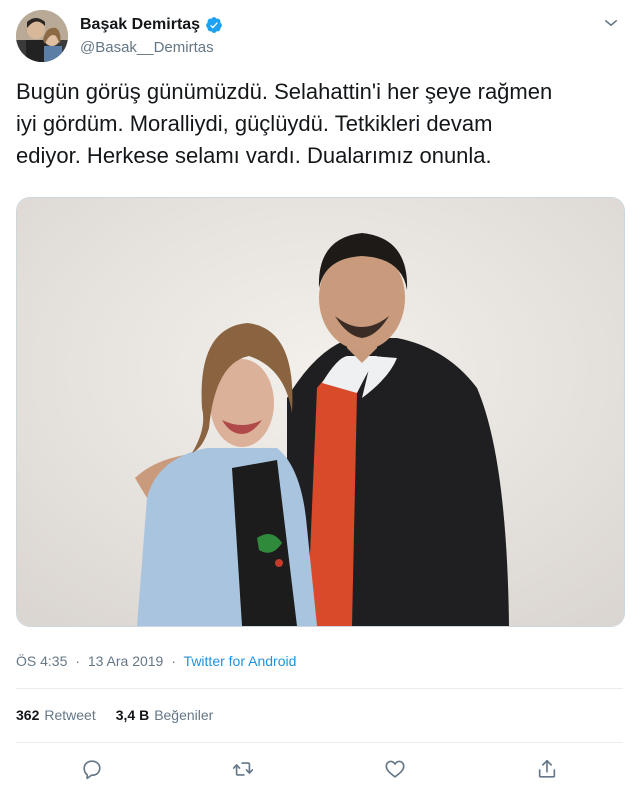 Image resolution: width=640 pixels, height=794 pixels. What do you see at coordinates (240, 661) in the screenshot?
I see `tweet-source-link: Twitter for Android` at bounding box center [240, 661].